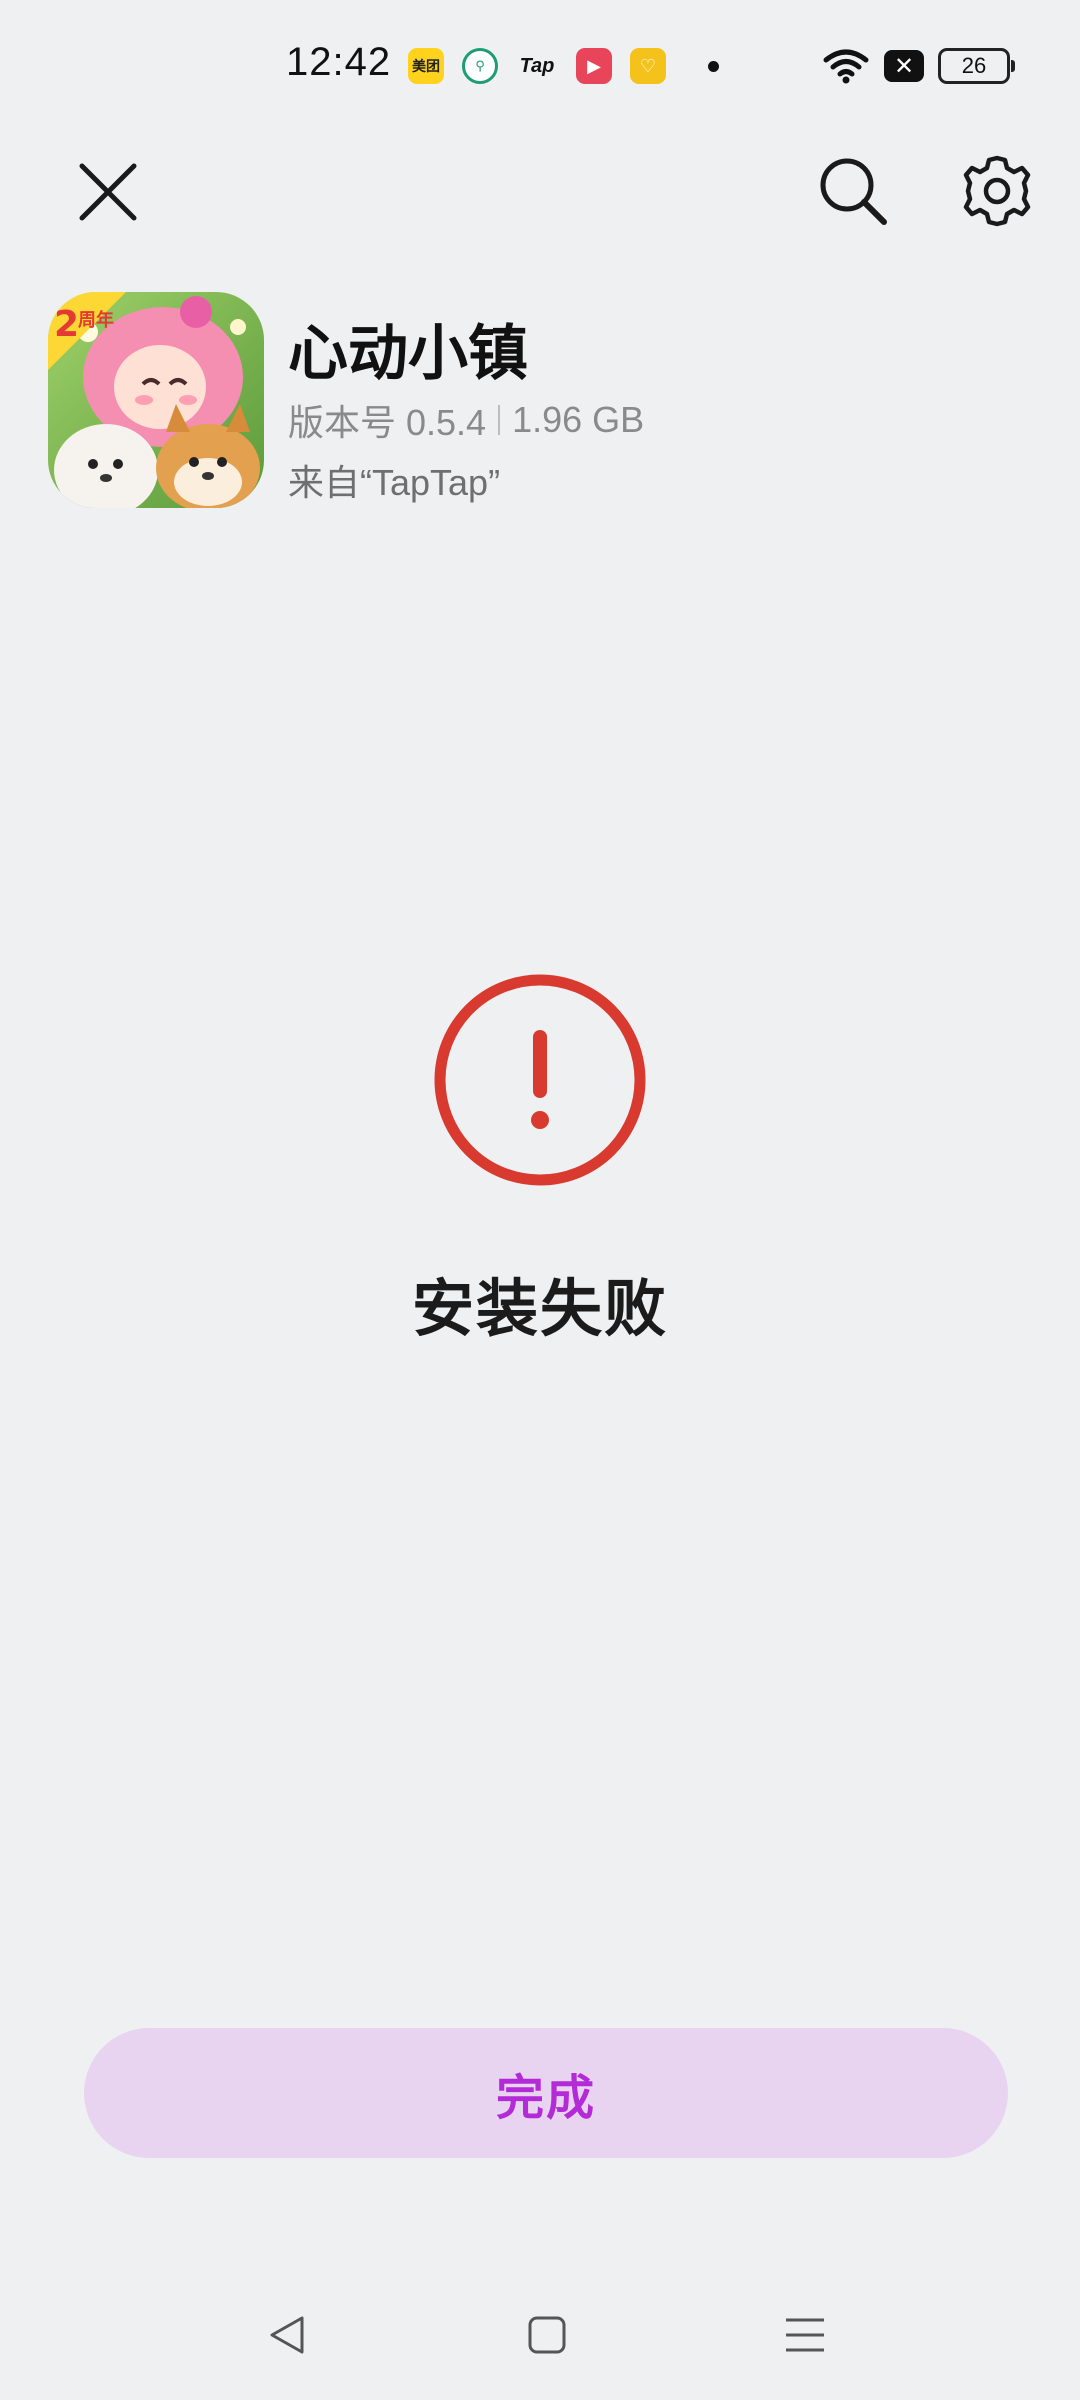 The width and height of the screenshot is (1080, 2400). What do you see at coordinates (547, 2335) in the screenshot?
I see `home-icon` at bounding box center [547, 2335].